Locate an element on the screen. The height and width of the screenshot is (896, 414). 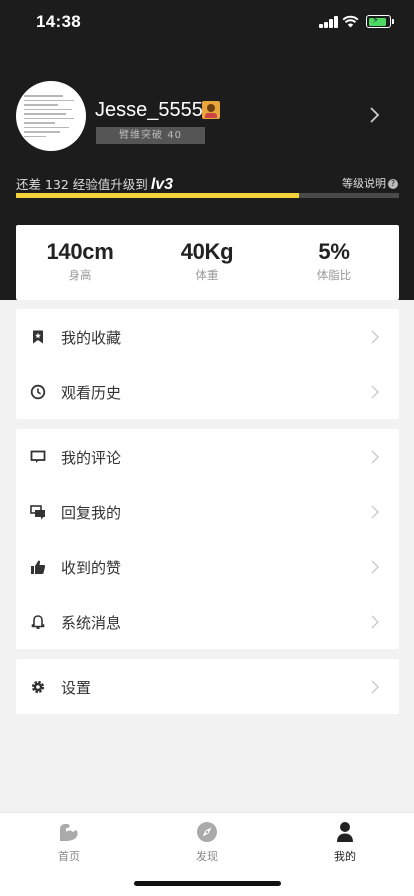
flex-arm-icon is located at coordinates (69, 832).